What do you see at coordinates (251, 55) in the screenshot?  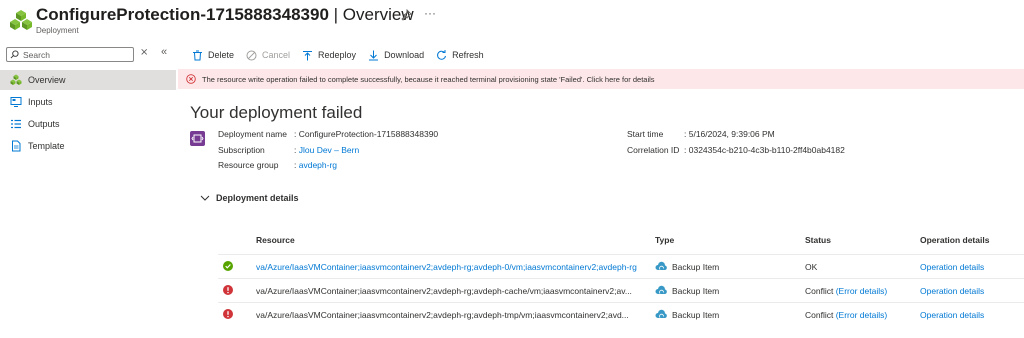 I see `cancel-icon` at bounding box center [251, 55].